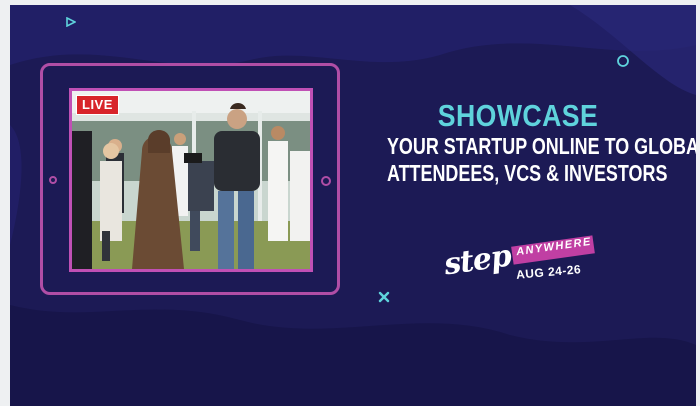  I want to click on event-logo: step ANYWHERE AUG 24-26, so click(520, 265).